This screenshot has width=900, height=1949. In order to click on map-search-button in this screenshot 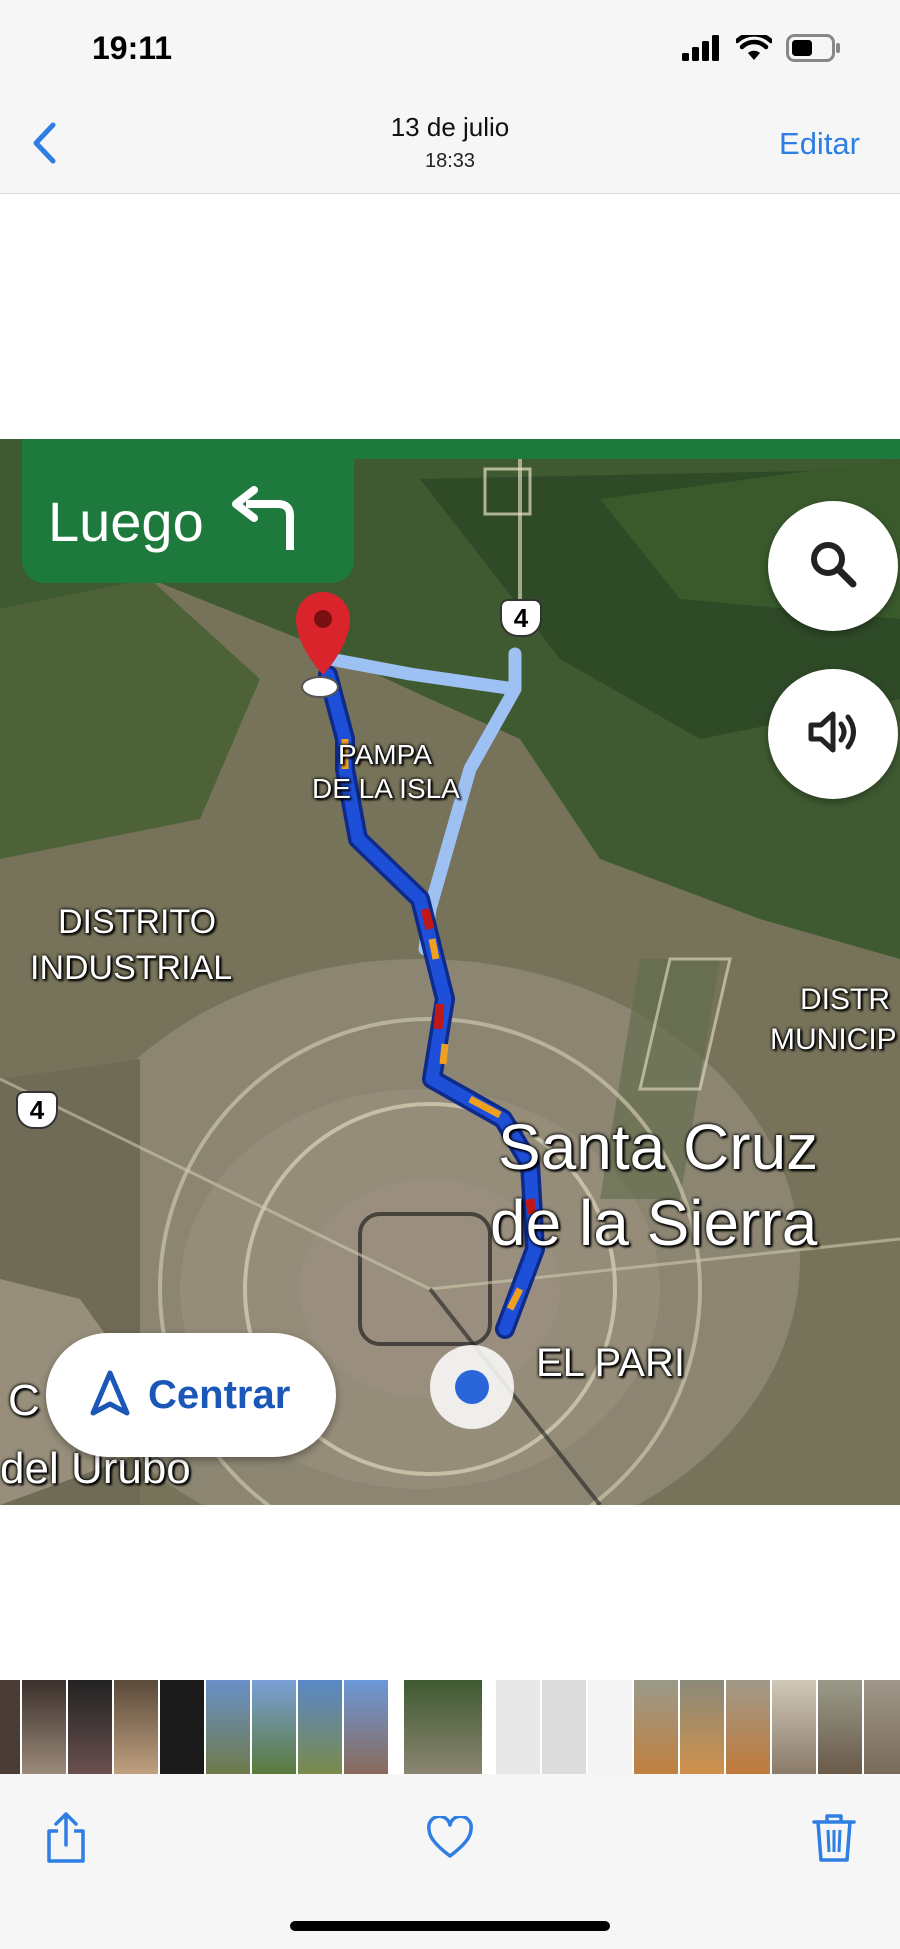, I will do `click(833, 566)`.